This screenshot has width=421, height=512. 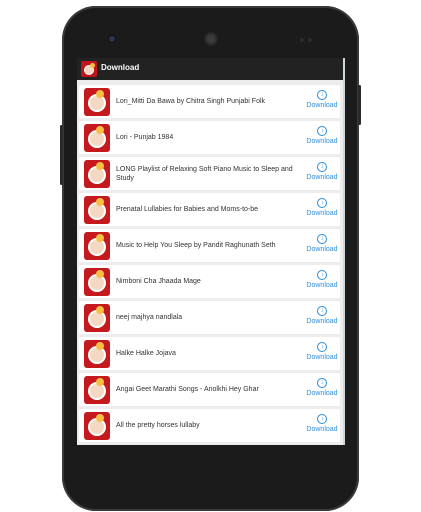 I want to click on earpiece-speaker, so click(x=211, y=39).